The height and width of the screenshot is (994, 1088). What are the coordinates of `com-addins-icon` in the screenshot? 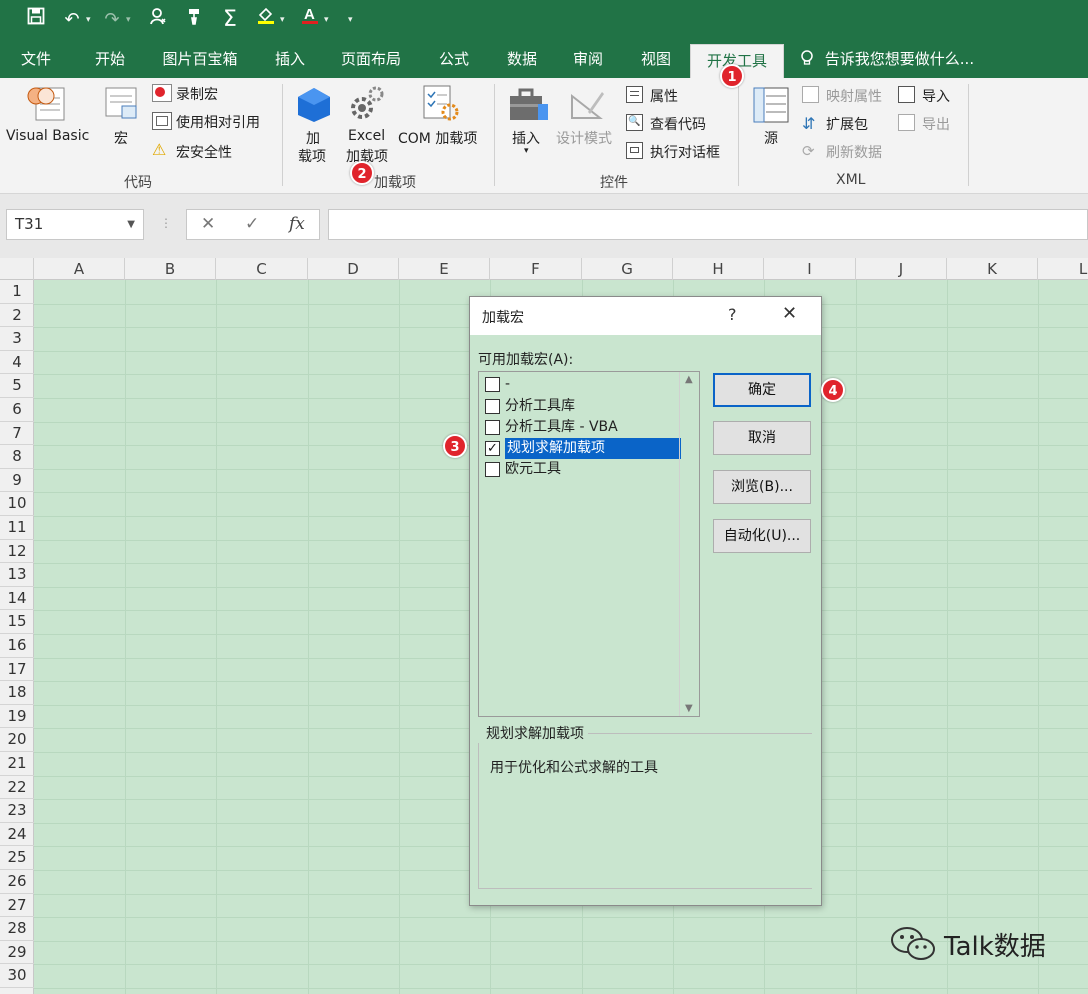 It's located at (440, 104).